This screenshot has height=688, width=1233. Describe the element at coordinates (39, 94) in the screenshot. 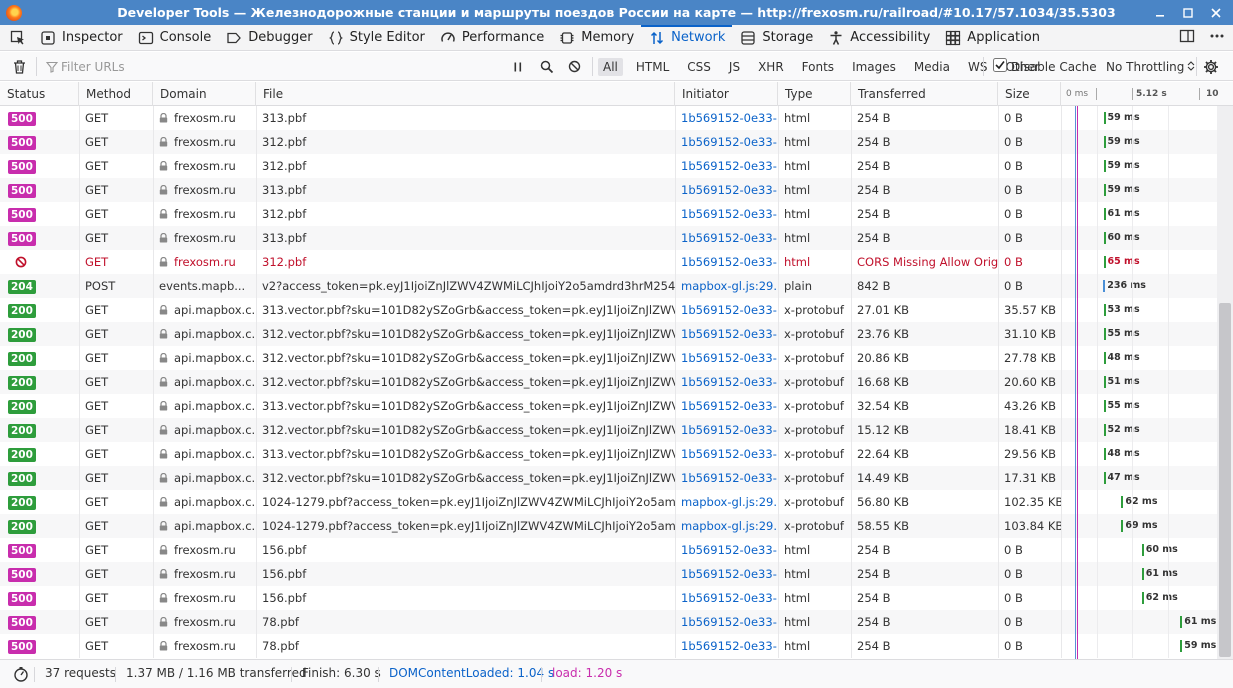

I see `column-header-status: Status` at that location.